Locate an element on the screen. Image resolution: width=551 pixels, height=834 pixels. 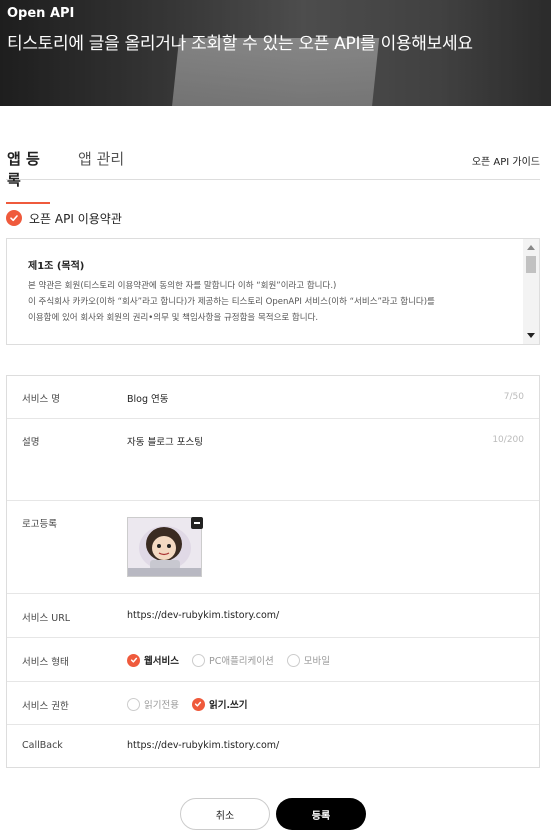
radio-read-write: 읽기.쓰기 is located at coordinates (219, 704).